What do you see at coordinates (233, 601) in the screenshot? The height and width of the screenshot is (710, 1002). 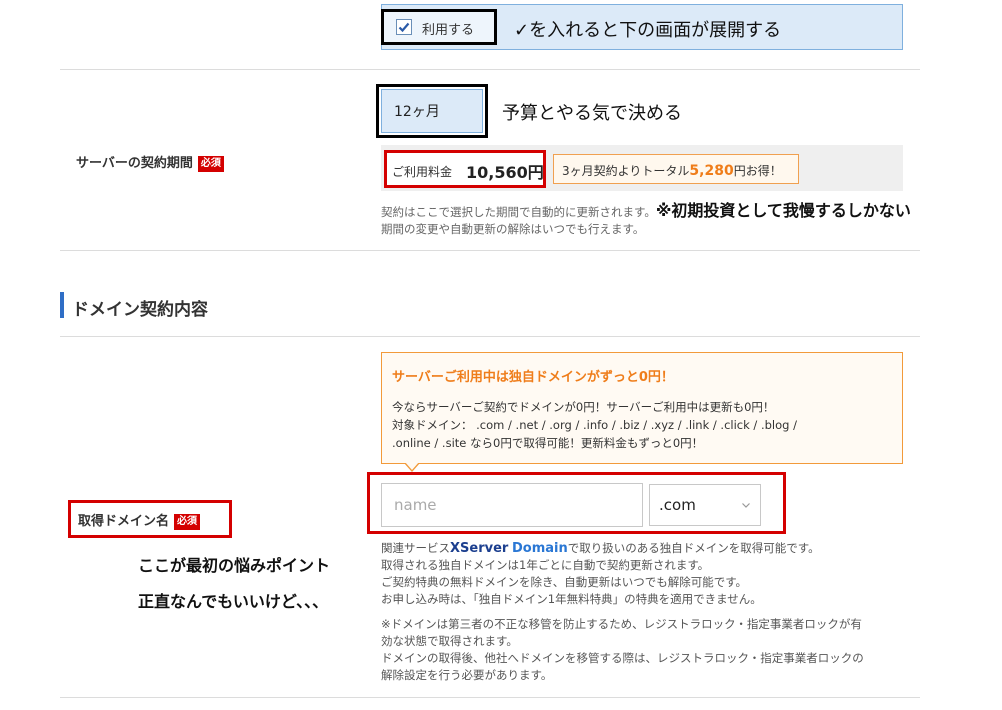 I see `side-comment-2: 正直なんでもいいけど、、、` at bounding box center [233, 601].